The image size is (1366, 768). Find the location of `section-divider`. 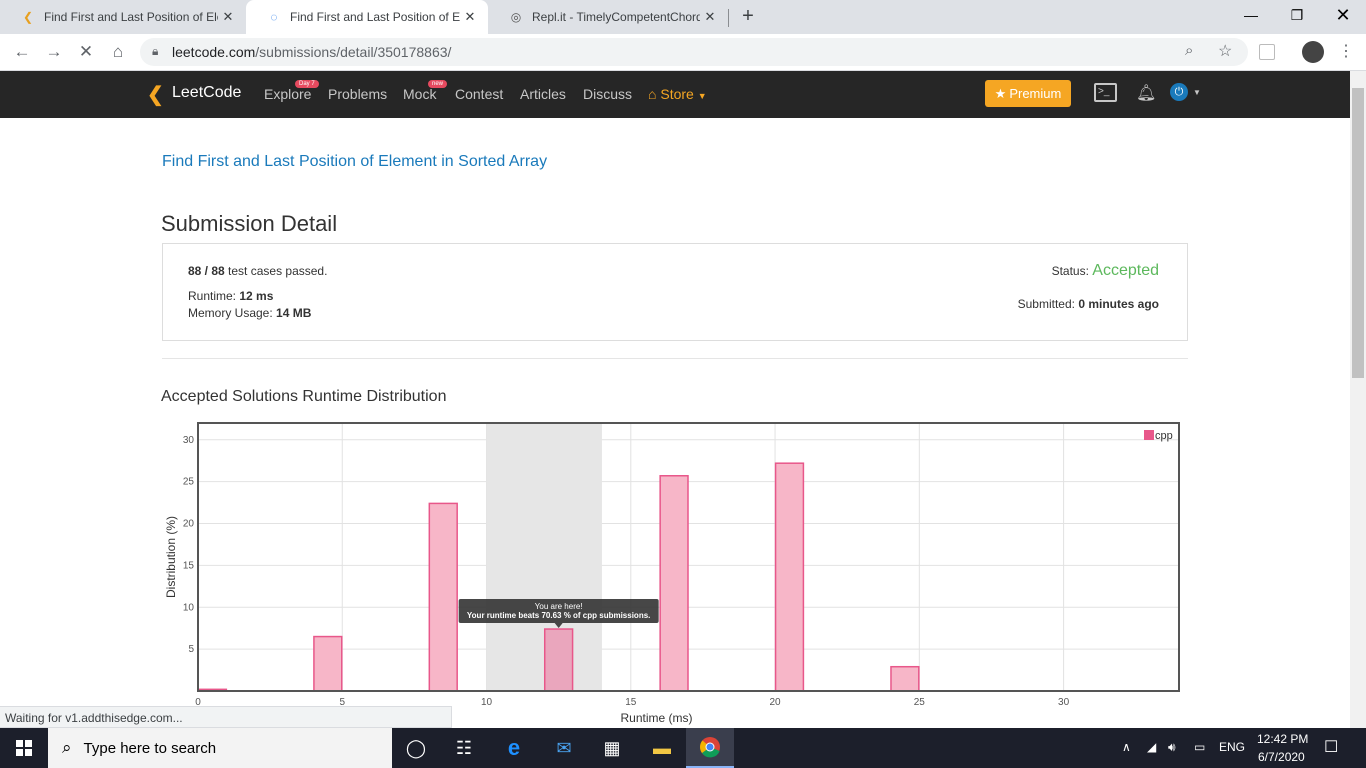

section-divider is located at coordinates (675, 358).